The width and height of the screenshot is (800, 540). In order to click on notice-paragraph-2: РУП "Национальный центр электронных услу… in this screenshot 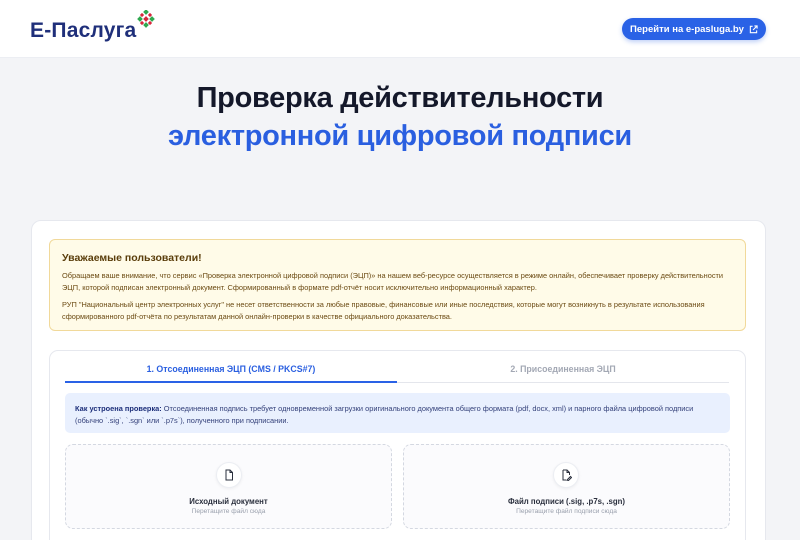, I will do `click(383, 310)`.